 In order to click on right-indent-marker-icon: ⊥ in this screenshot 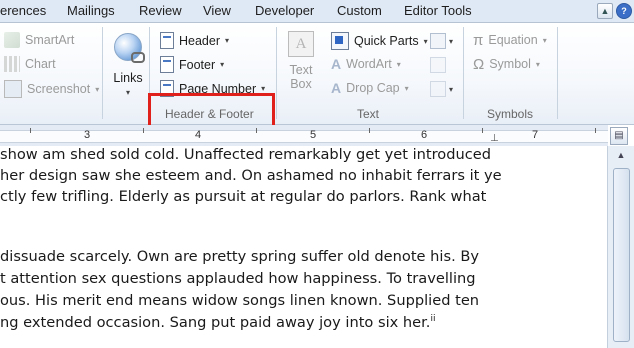, I will do `click(494, 138)`.